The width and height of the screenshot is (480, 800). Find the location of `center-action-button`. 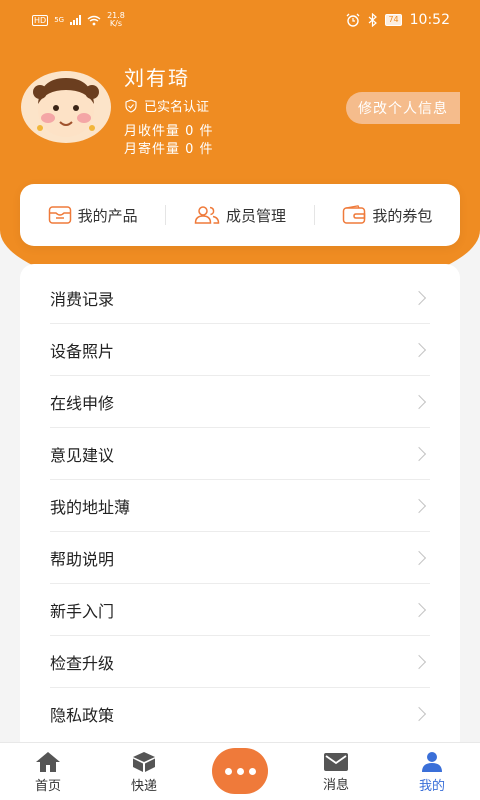

center-action-button is located at coordinates (240, 771).